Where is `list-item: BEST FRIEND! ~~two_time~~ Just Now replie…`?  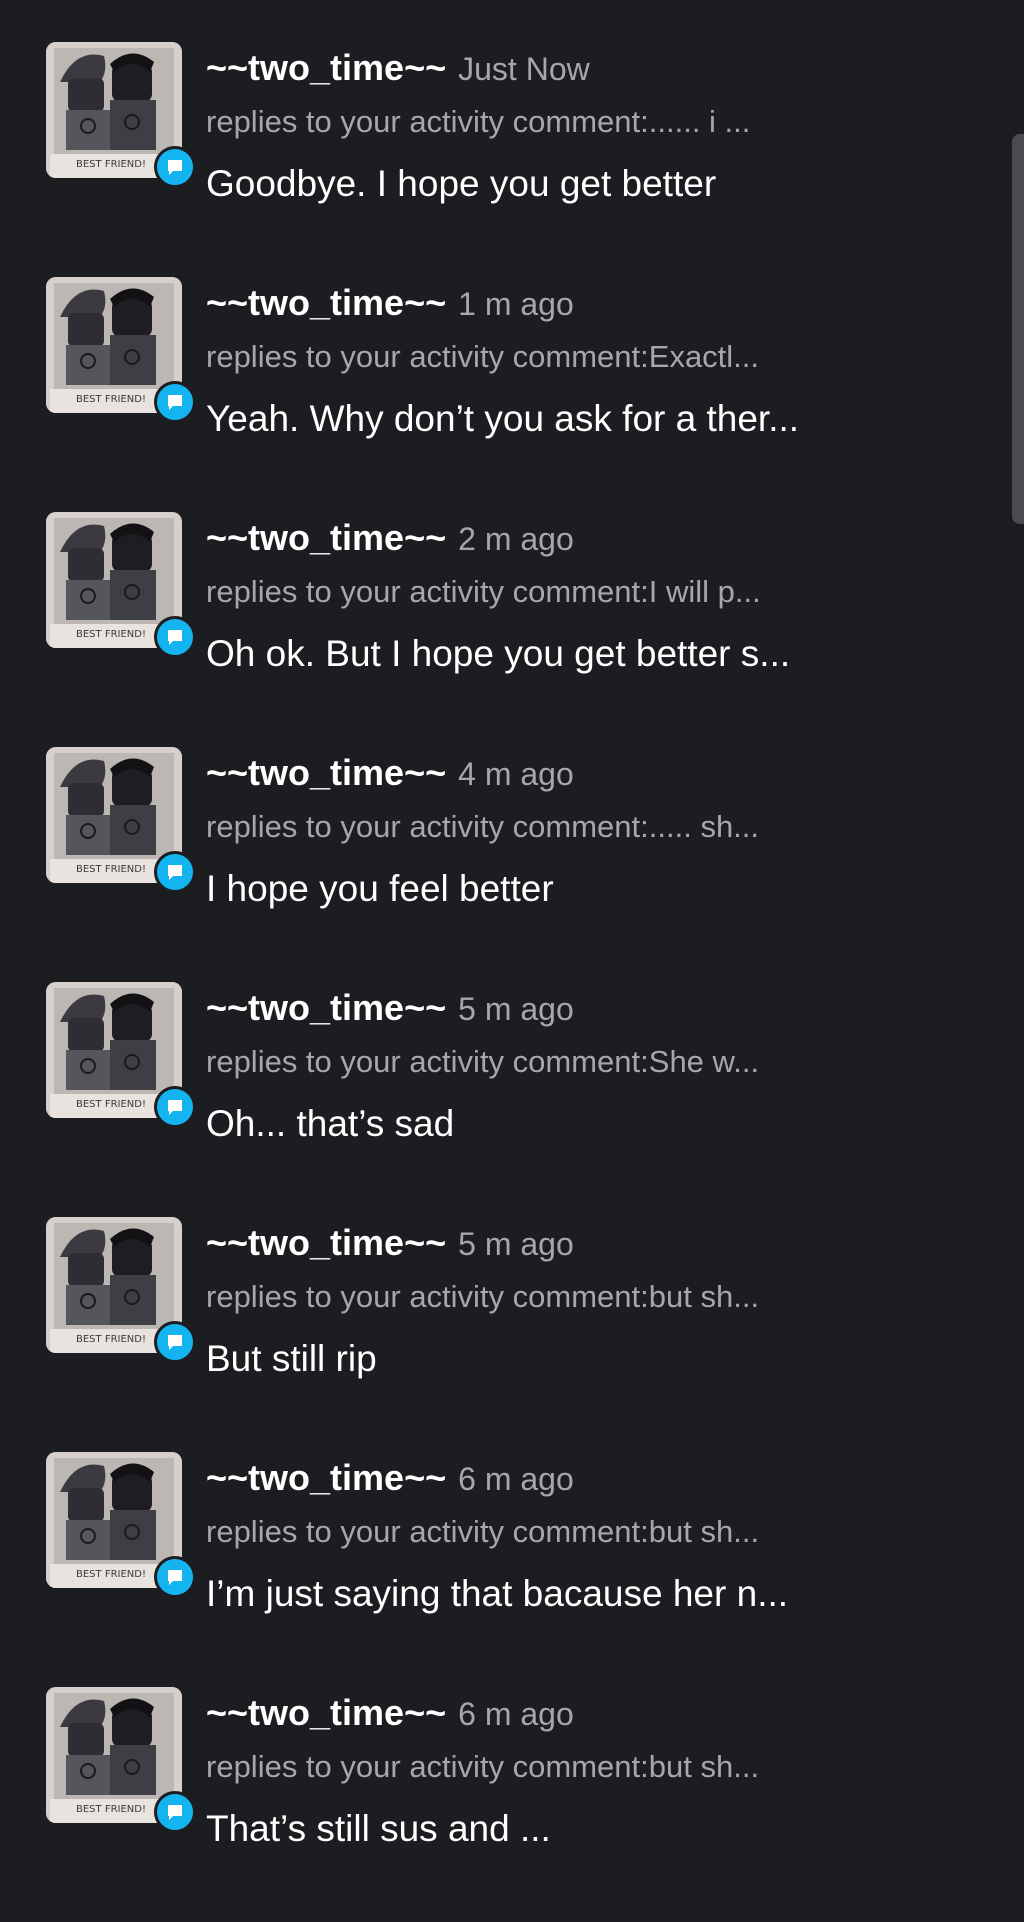
list-item: BEST FRIEND! ~~two_time~~ Just Now replie… is located at coordinates (512, 159).